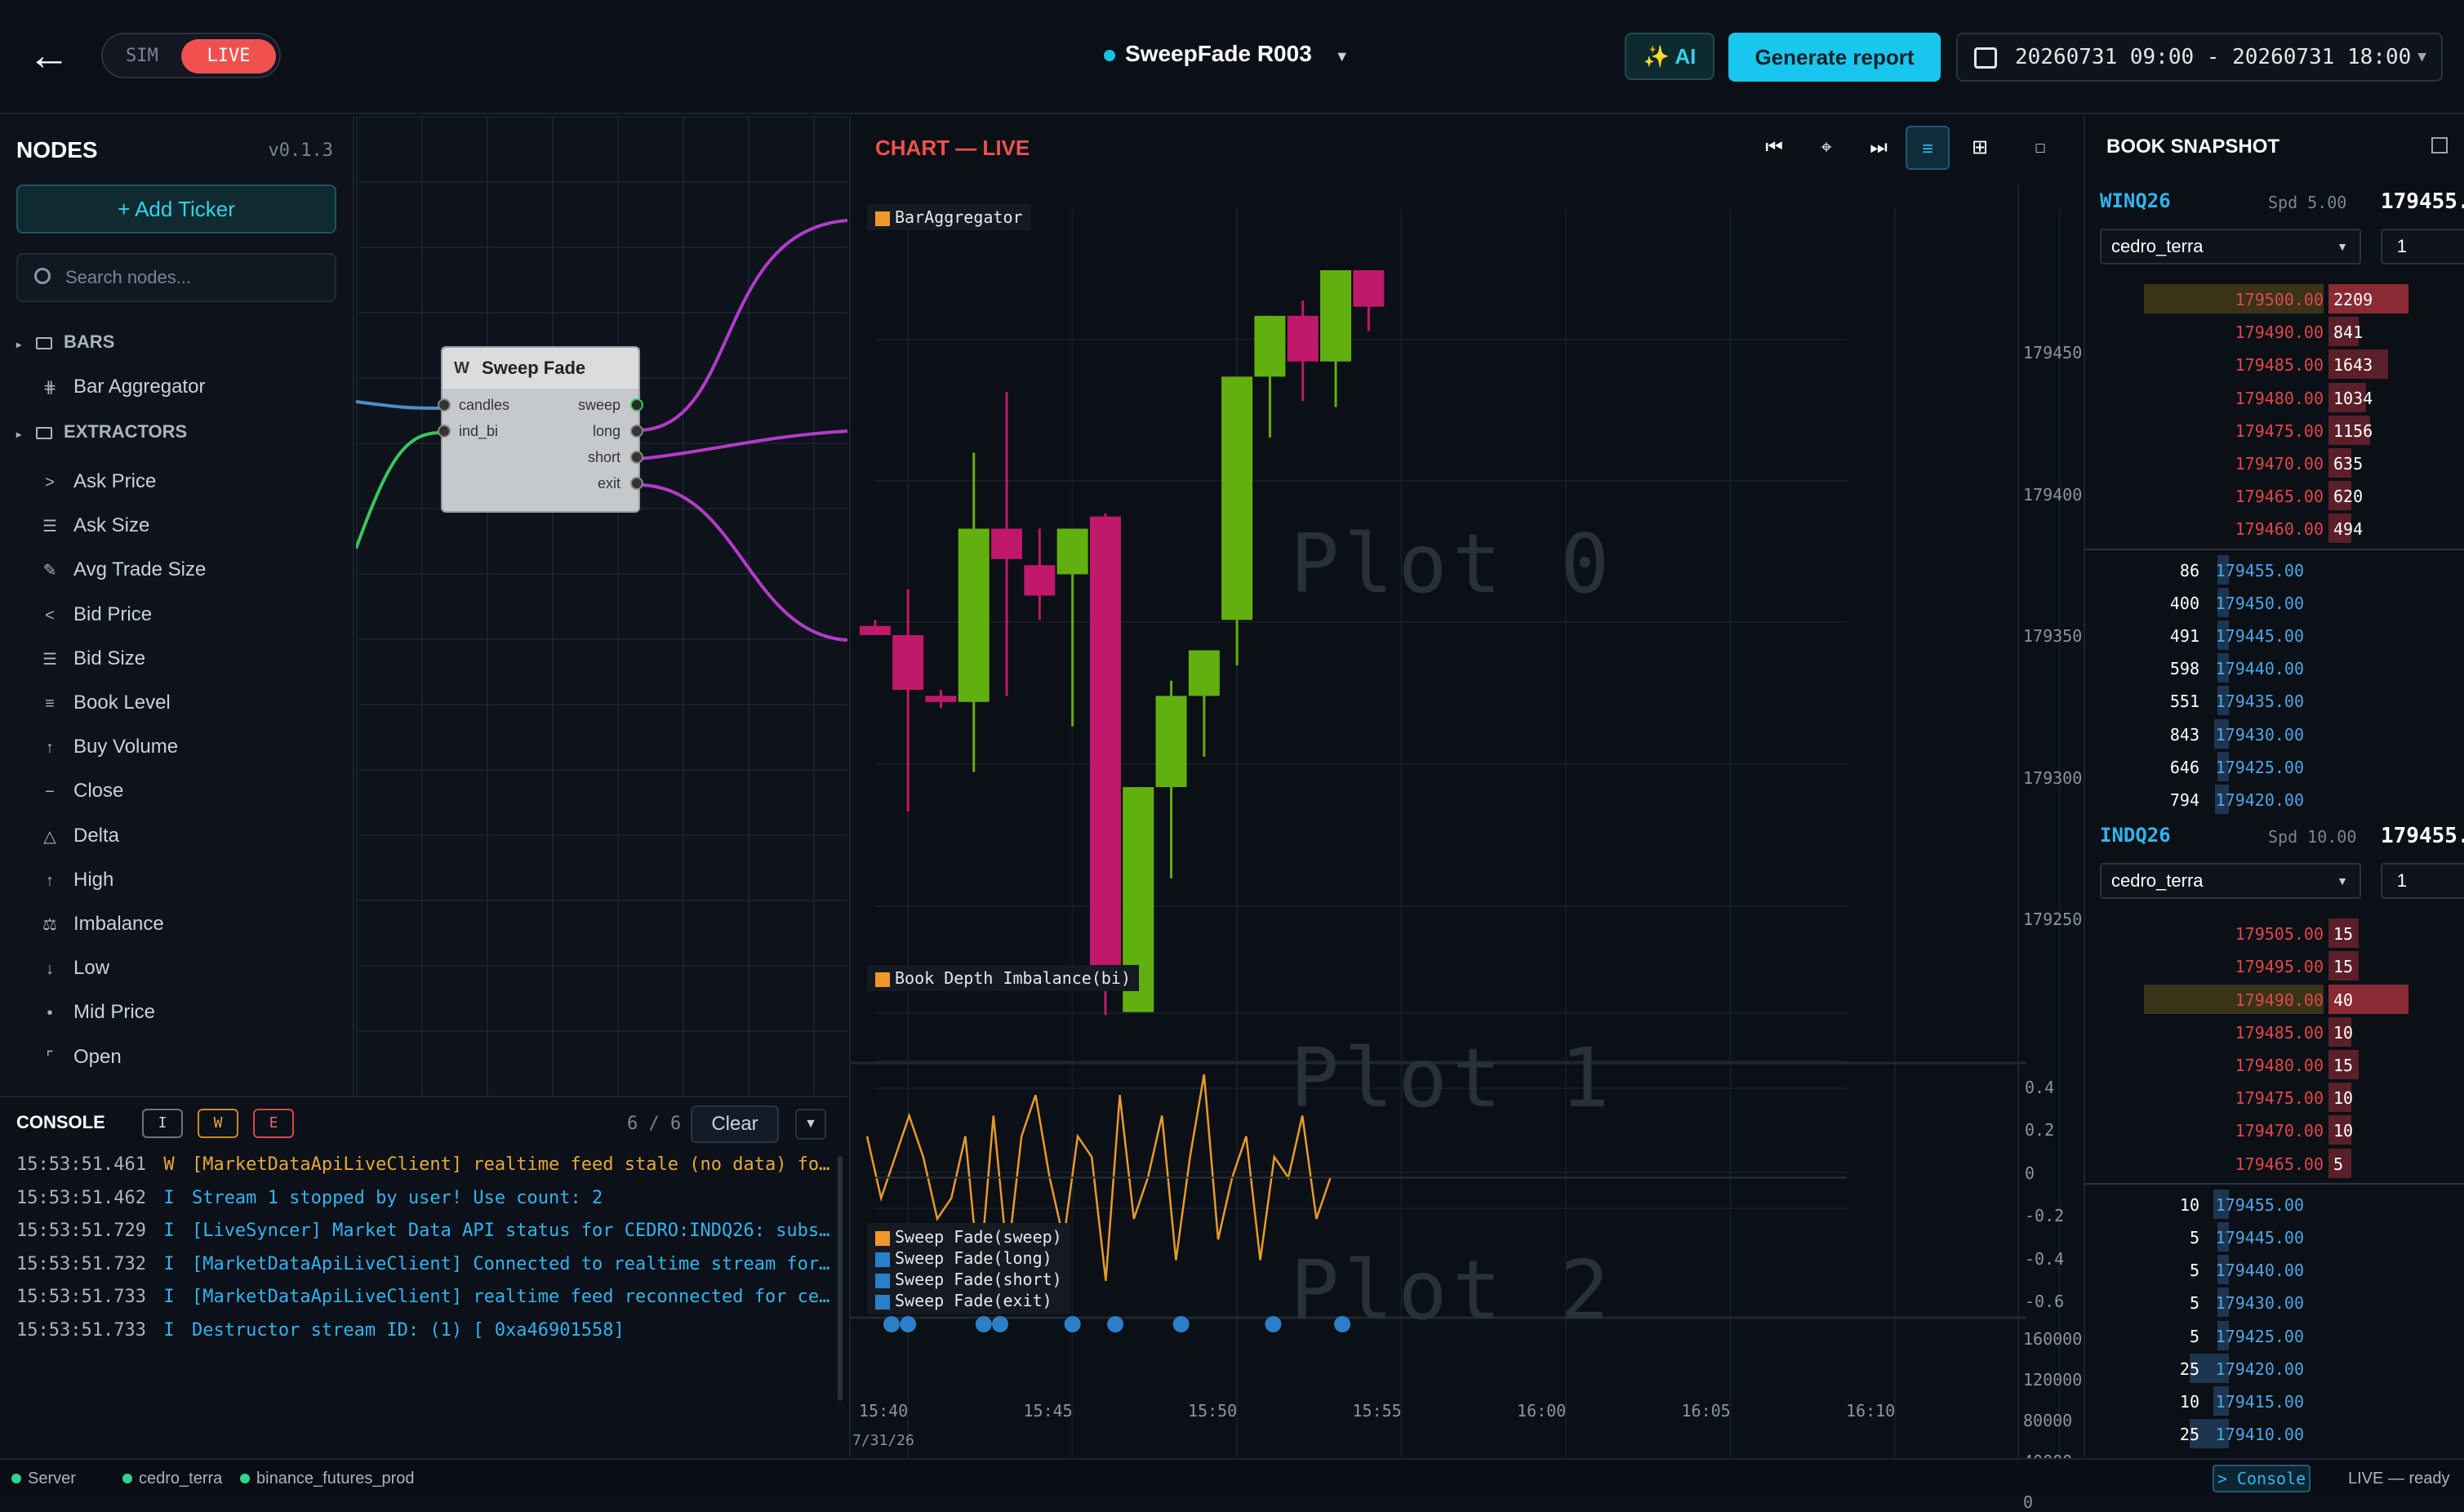 This screenshot has height=1512, width=2464. What do you see at coordinates (93, 658) in the screenshot?
I see `node-item-bid-size: ☰ Bid Size` at bounding box center [93, 658].